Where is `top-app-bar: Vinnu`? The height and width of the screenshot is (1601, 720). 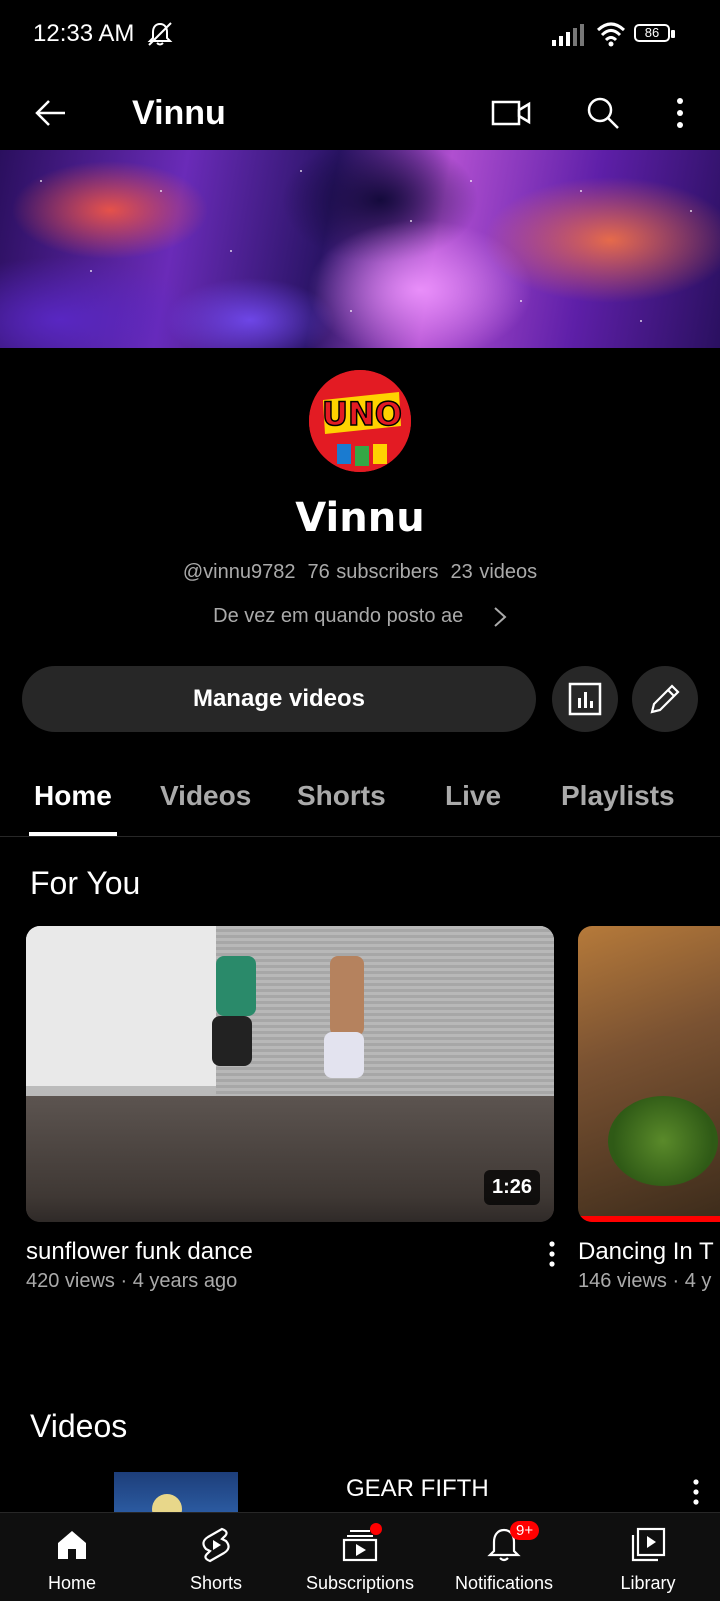
top-app-bar: Vinnu is located at coordinates (360, 110).